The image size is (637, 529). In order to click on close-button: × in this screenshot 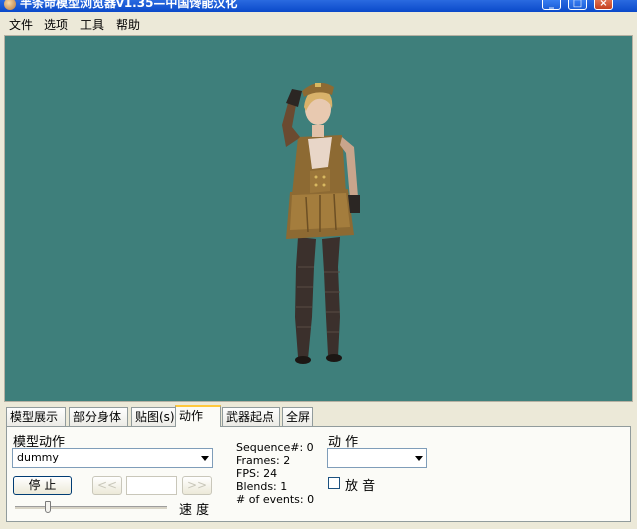, I will do `click(603, 5)`.